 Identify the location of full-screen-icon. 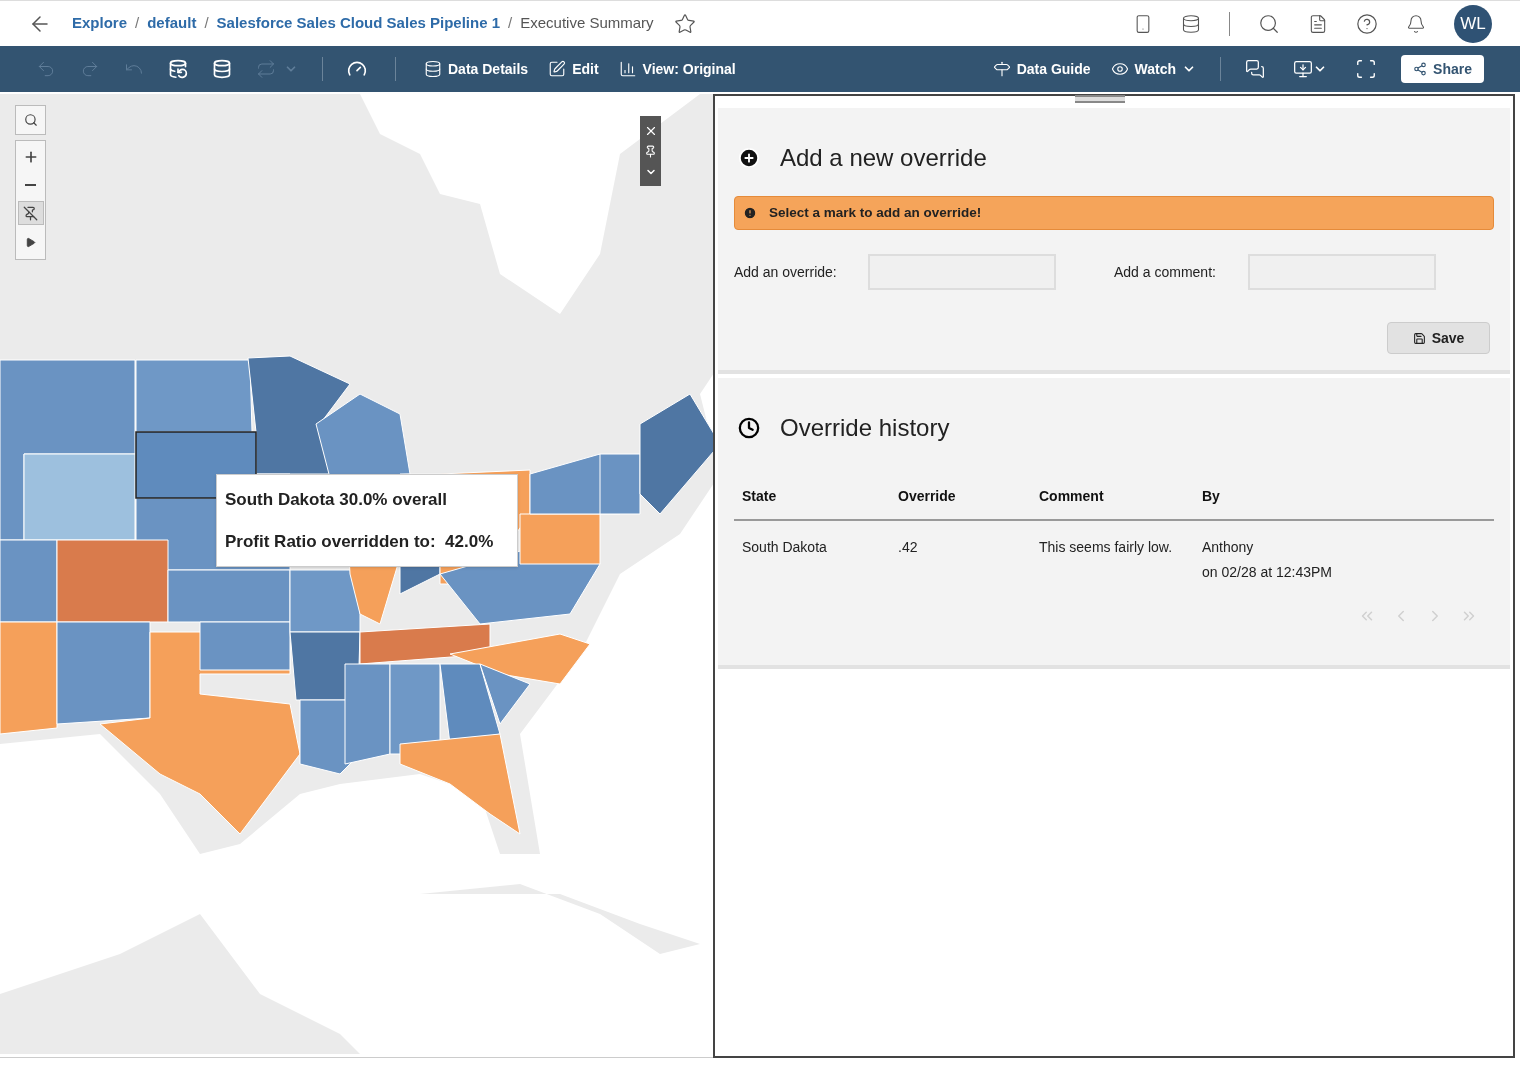
(1366, 69).